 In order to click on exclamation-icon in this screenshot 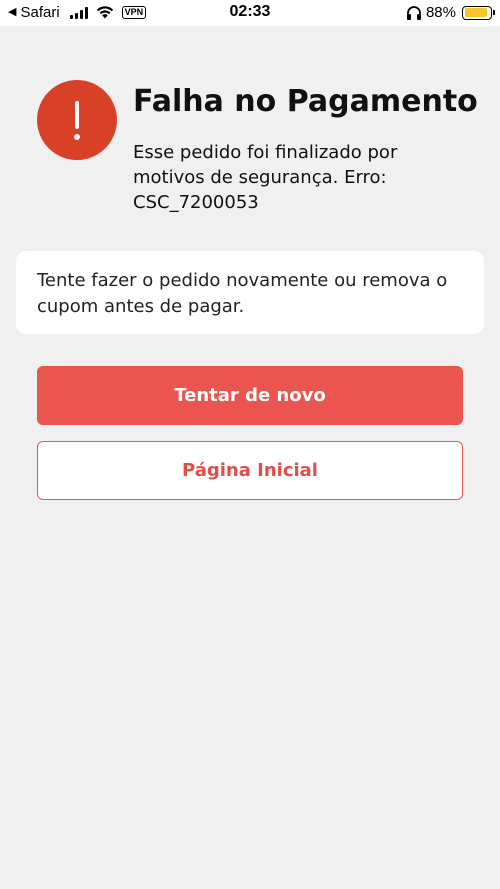, I will do `click(77, 120)`.